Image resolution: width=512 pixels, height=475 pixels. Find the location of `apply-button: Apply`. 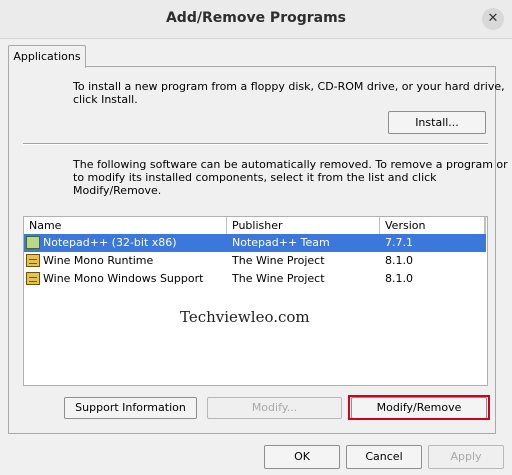

apply-button: Apply is located at coordinates (466, 457).